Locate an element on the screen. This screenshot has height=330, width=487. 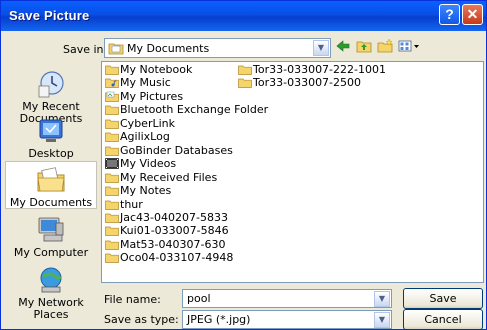
list-item: Mat53-040307-630 is located at coordinates (165, 244).